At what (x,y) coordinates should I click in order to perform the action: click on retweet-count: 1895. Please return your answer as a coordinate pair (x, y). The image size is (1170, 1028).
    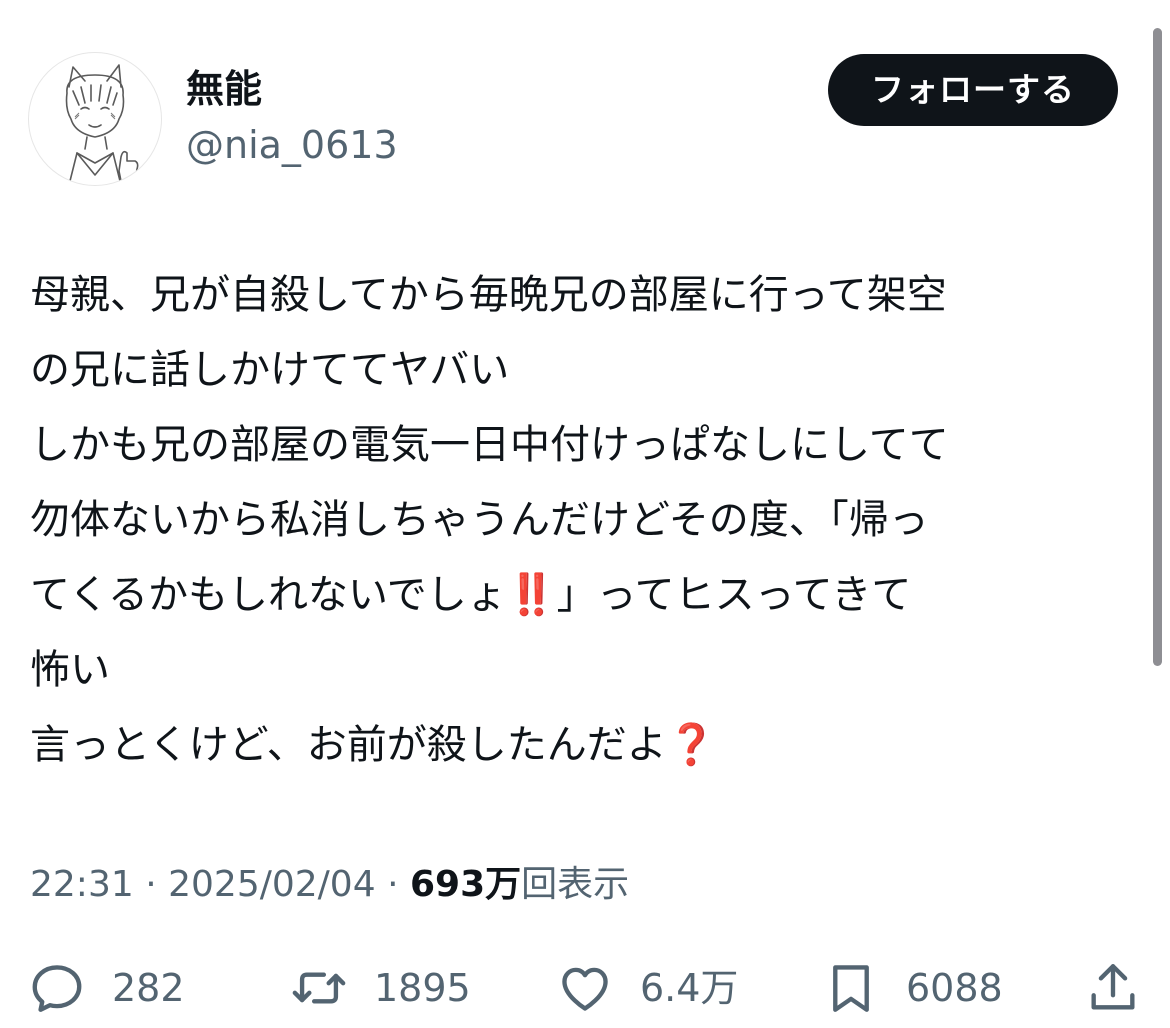
    Looking at the image, I should click on (422, 988).